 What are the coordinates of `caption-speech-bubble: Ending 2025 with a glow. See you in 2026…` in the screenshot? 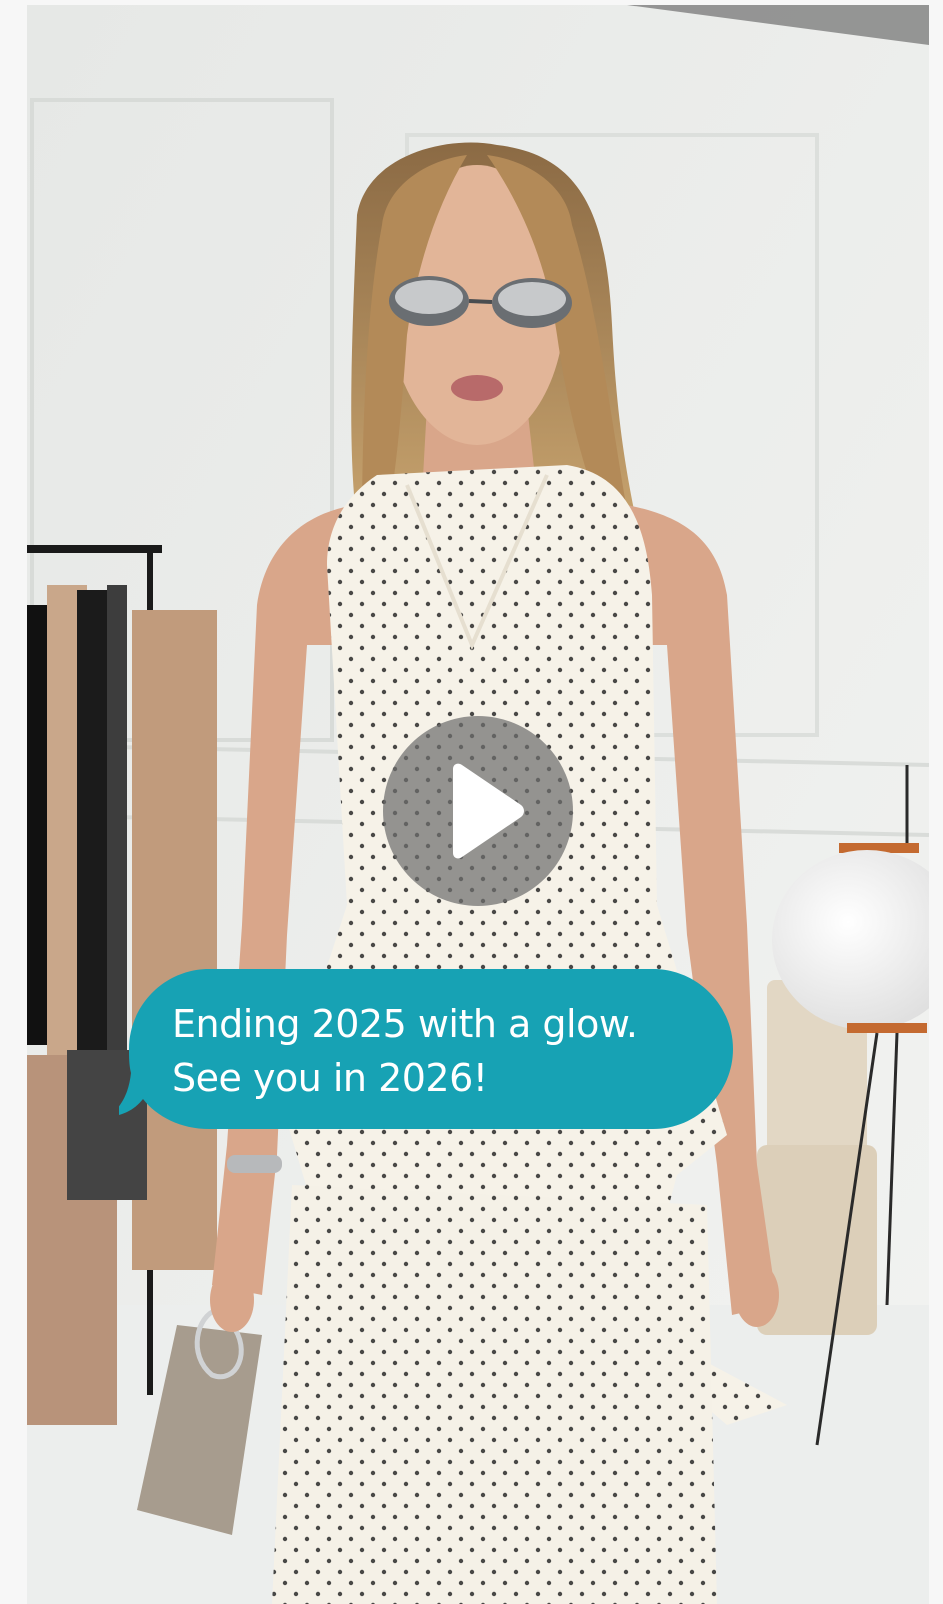 It's located at (426, 1052).